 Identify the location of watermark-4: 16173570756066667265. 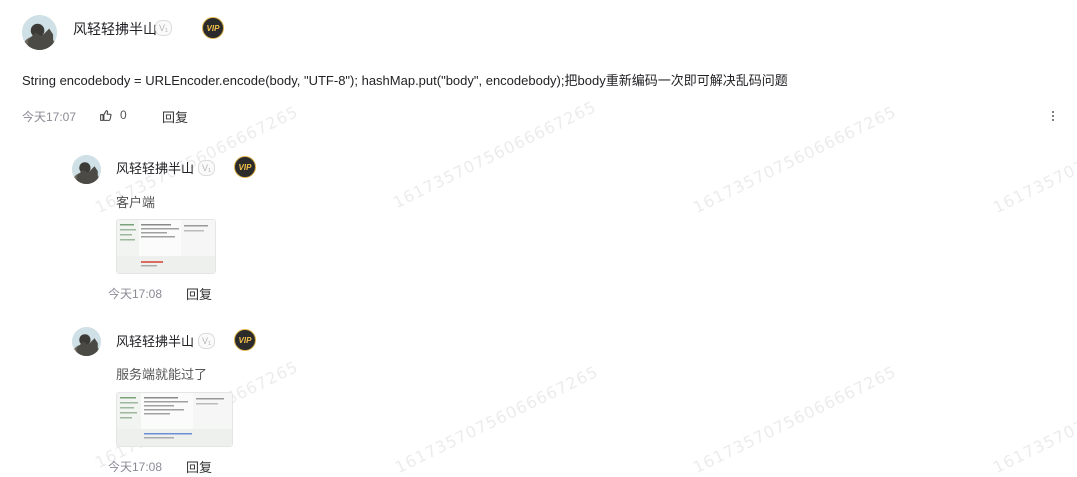
(1033, 159).